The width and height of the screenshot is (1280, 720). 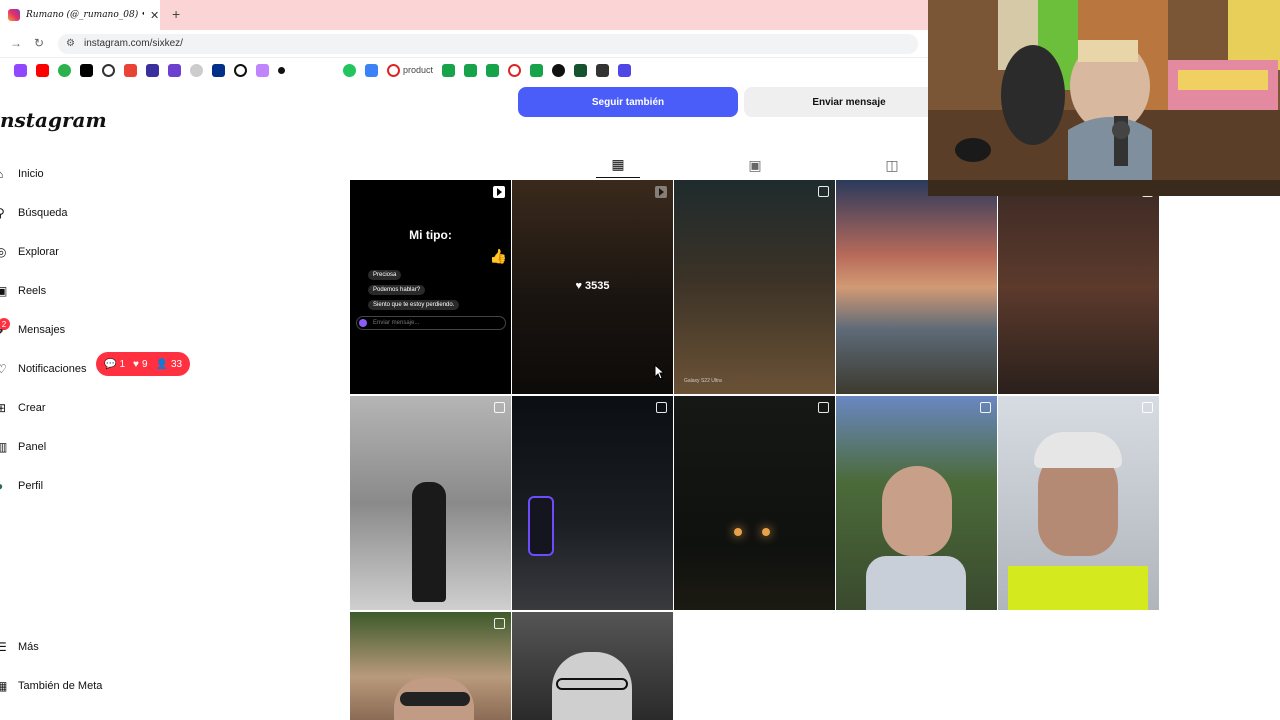 I want to click on gmail-bookmark-icon, so click(x=130, y=70).